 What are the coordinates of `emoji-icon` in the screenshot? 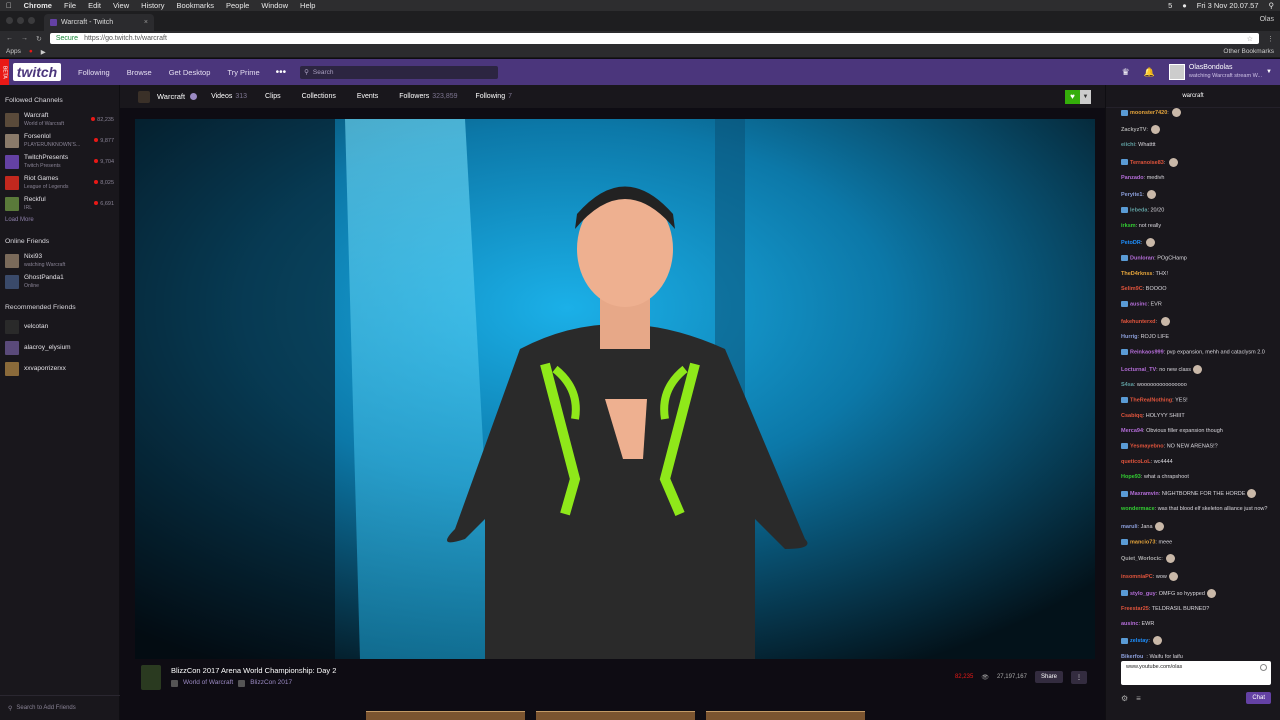 It's located at (1263, 667).